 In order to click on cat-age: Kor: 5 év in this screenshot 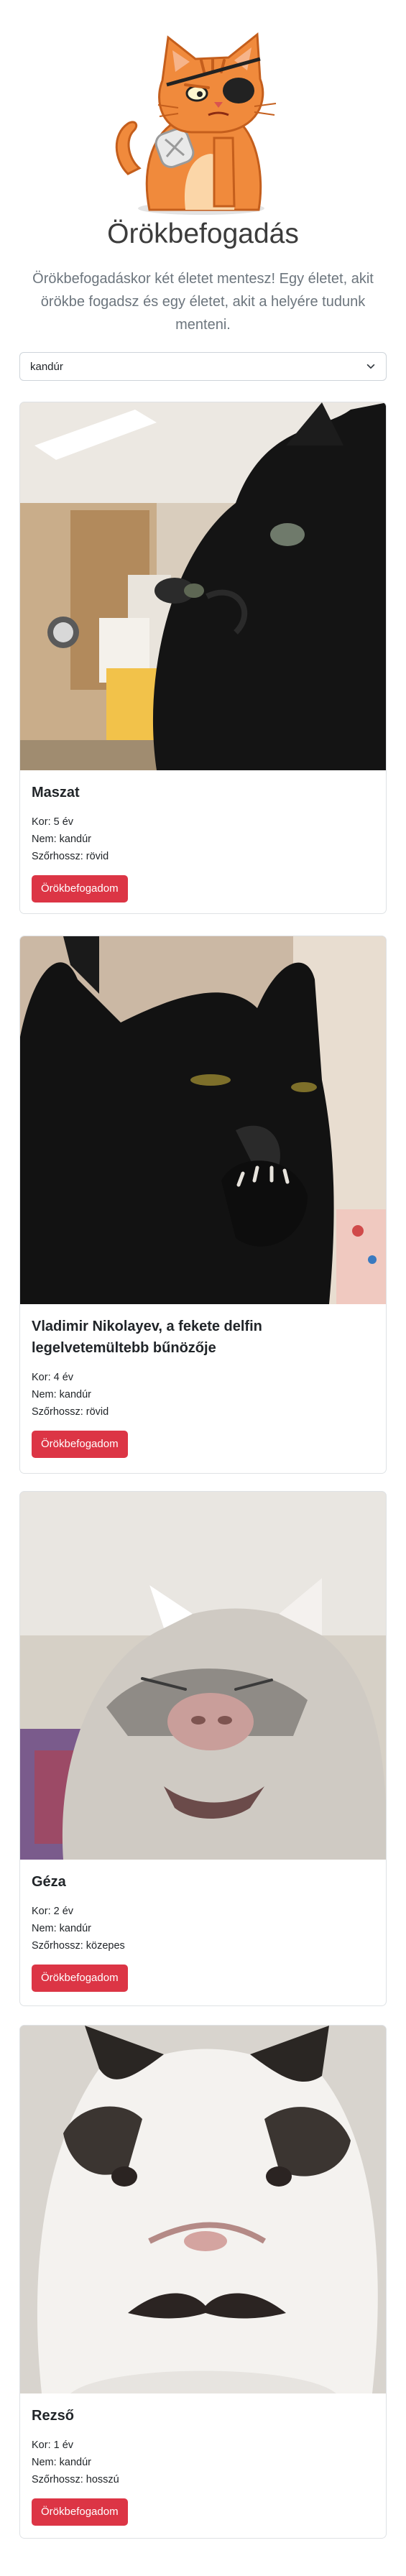, I will do `click(53, 822)`.